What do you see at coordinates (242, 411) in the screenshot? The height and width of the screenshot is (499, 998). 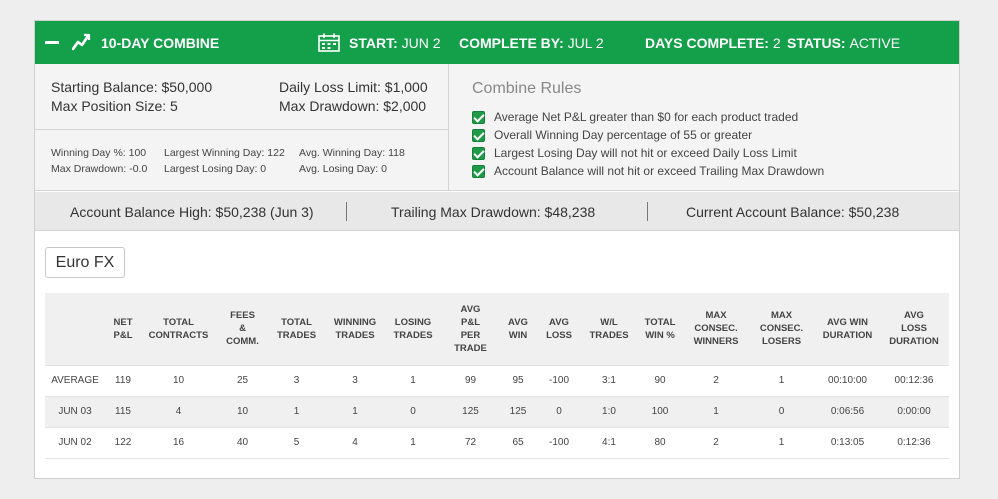 I see `table-cell: 10` at bounding box center [242, 411].